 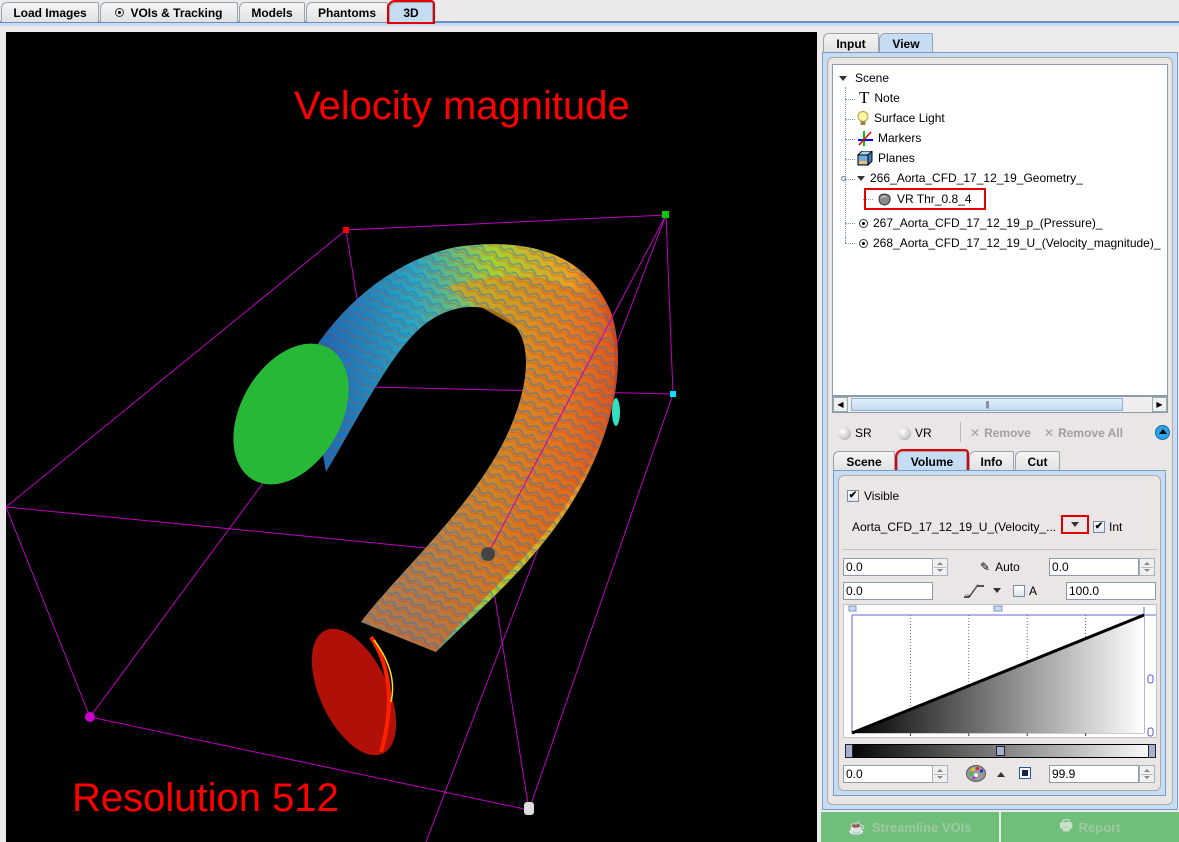 What do you see at coordinates (1037, 461) in the screenshot?
I see `tab-cut: Cut` at bounding box center [1037, 461].